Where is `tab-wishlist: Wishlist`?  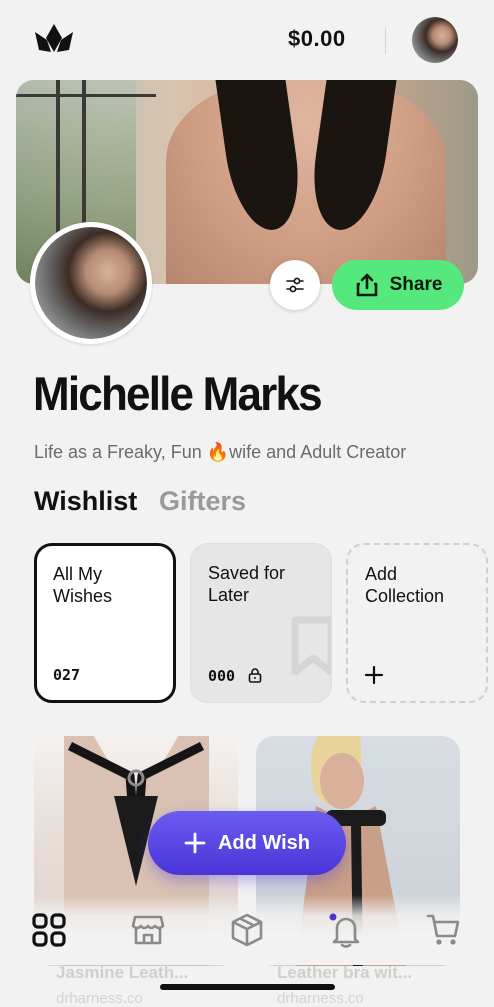
tab-wishlist: Wishlist is located at coordinates (85, 501).